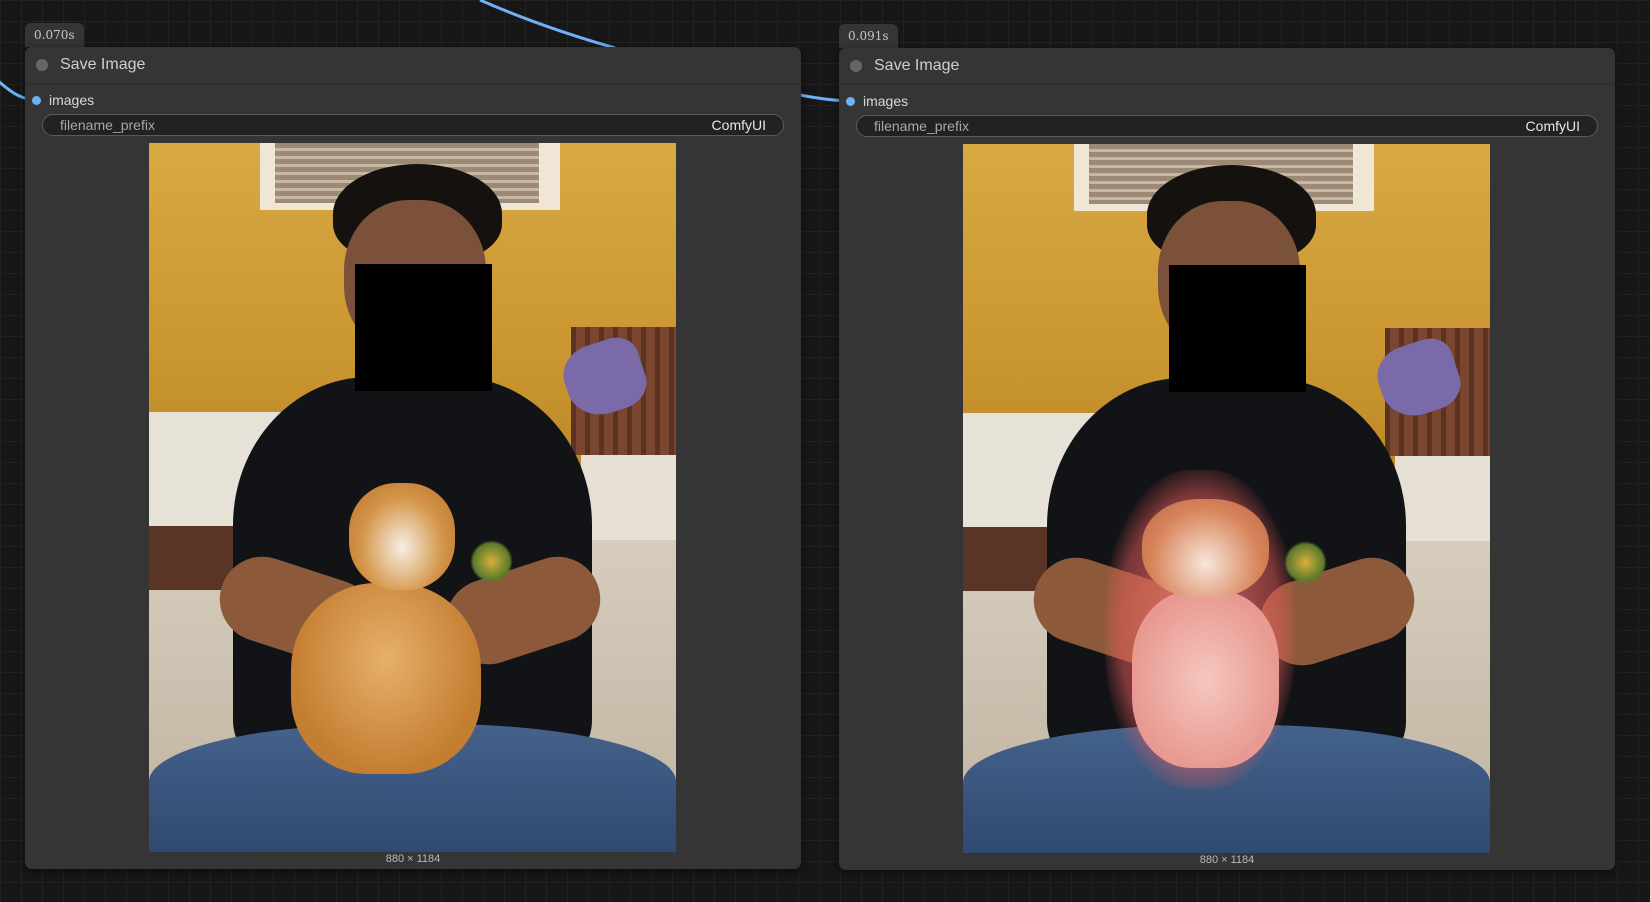  What do you see at coordinates (54, 35) in the screenshot?
I see `execution-time-badge: 0.070s` at bounding box center [54, 35].